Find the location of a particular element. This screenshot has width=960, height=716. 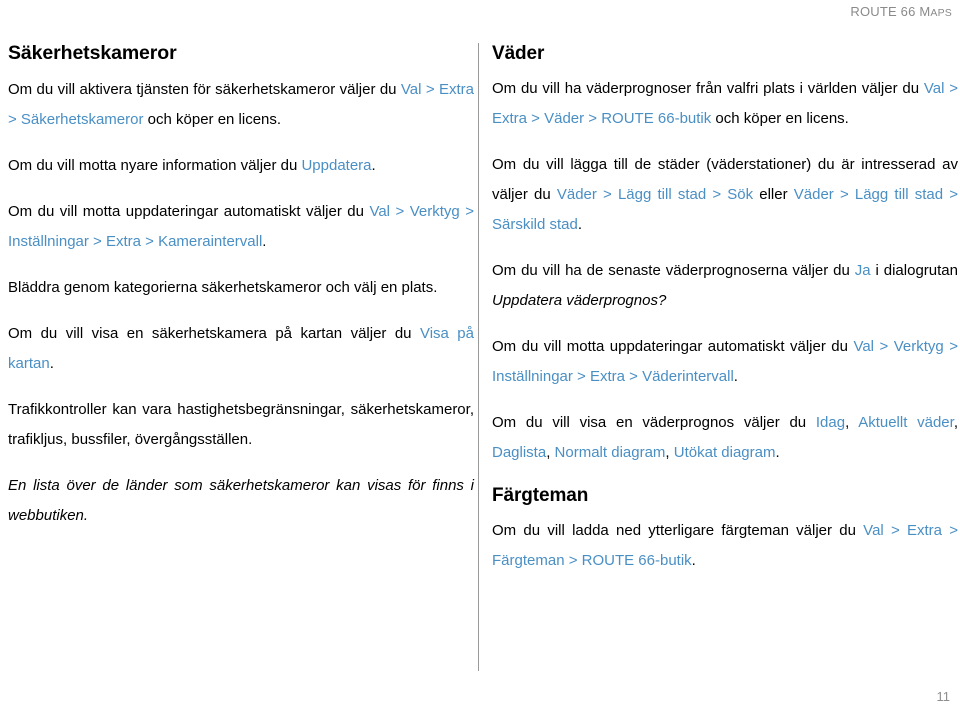

menu-path-link: Utökat diagram is located at coordinates (725, 452).